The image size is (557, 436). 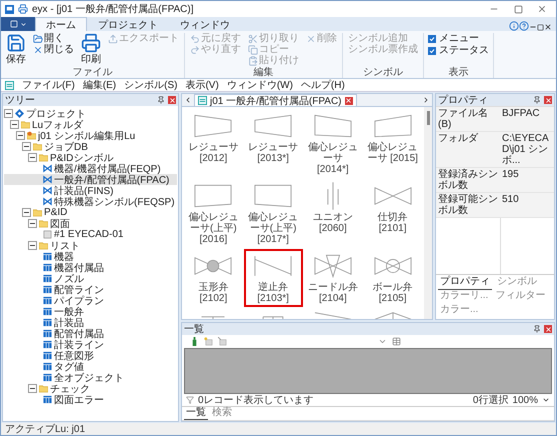 What do you see at coordinates (194, 341) in the screenshot?
I see `bottle-icon` at bounding box center [194, 341].